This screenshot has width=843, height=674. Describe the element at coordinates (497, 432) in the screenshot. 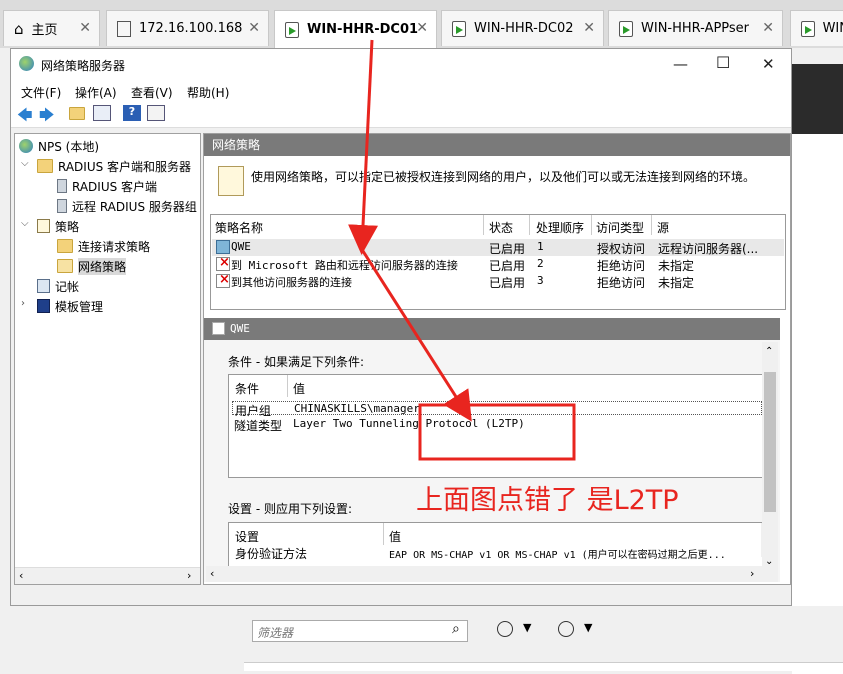

I see `annotation-highlight-box` at that location.